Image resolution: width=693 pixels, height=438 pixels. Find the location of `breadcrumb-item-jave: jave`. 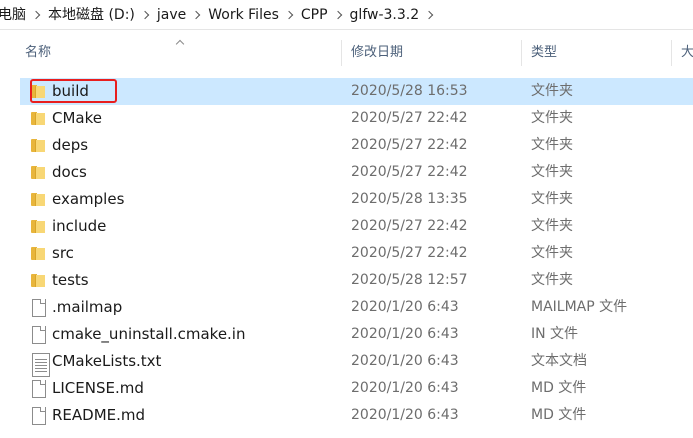

breadcrumb-item-jave: jave is located at coordinates (171, 15).